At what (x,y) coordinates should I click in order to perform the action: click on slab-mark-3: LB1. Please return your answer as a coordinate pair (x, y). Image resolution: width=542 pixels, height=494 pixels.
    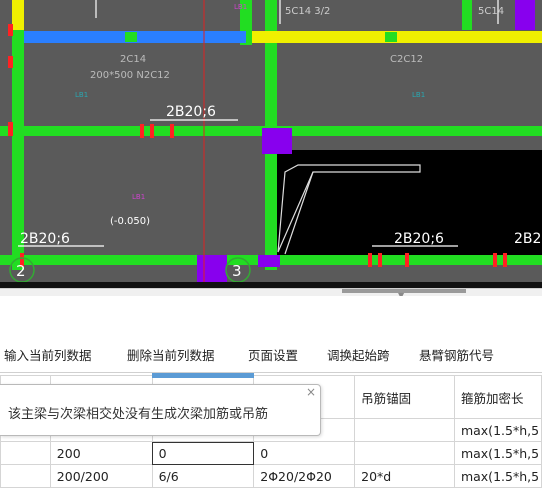
    Looking at the image, I should click on (138, 197).